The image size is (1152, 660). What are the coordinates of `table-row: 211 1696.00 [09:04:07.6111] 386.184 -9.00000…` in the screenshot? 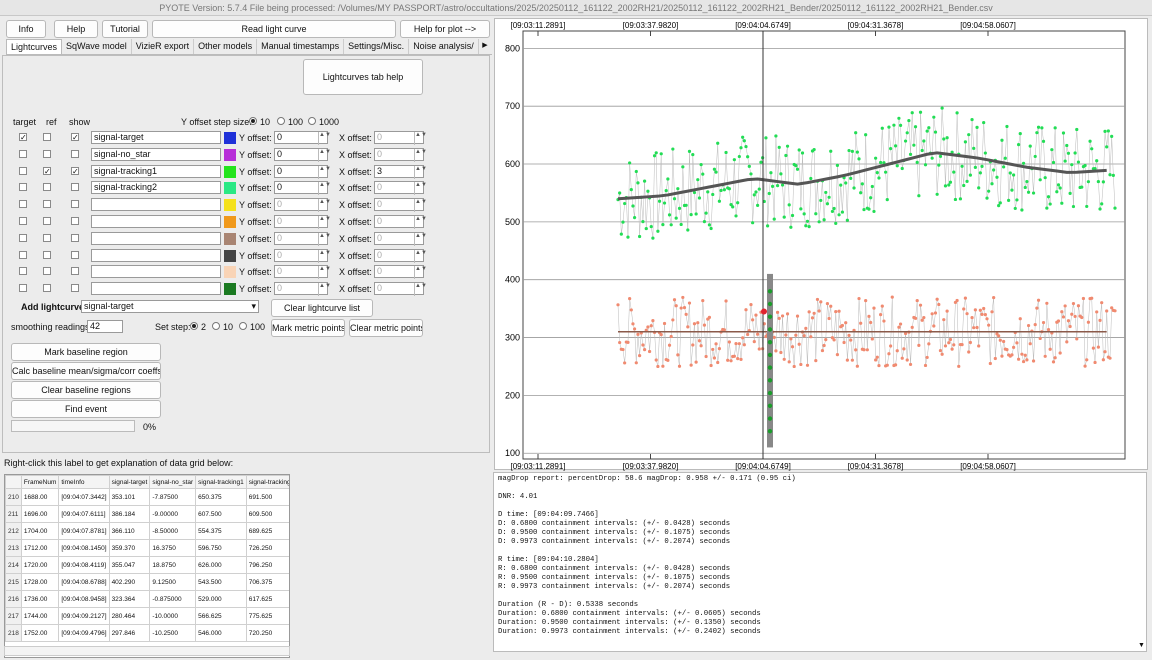 It's located at (147, 514).